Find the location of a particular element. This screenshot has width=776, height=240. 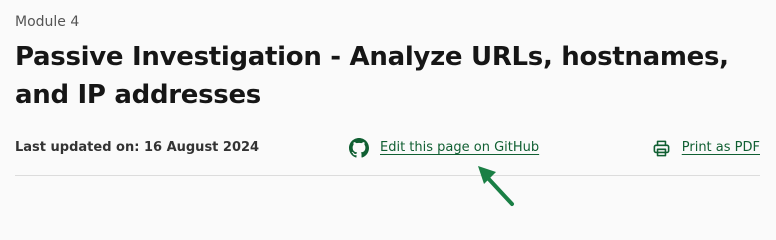

edit-on-github-label: Edit this page on GitHub is located at coordinates (460, 147).